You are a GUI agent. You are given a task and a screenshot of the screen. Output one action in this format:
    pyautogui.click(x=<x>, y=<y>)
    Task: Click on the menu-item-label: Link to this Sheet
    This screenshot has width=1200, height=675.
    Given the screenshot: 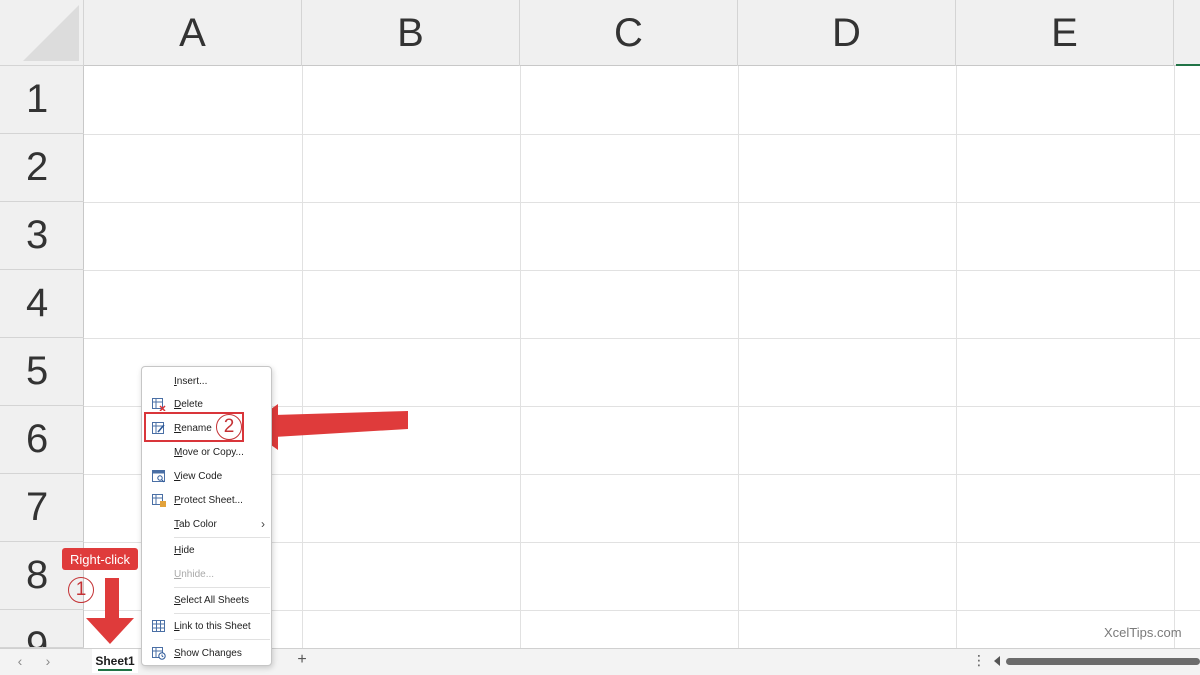 What is the action you would take?
    pyautogui.click(x=212, y=626)
    